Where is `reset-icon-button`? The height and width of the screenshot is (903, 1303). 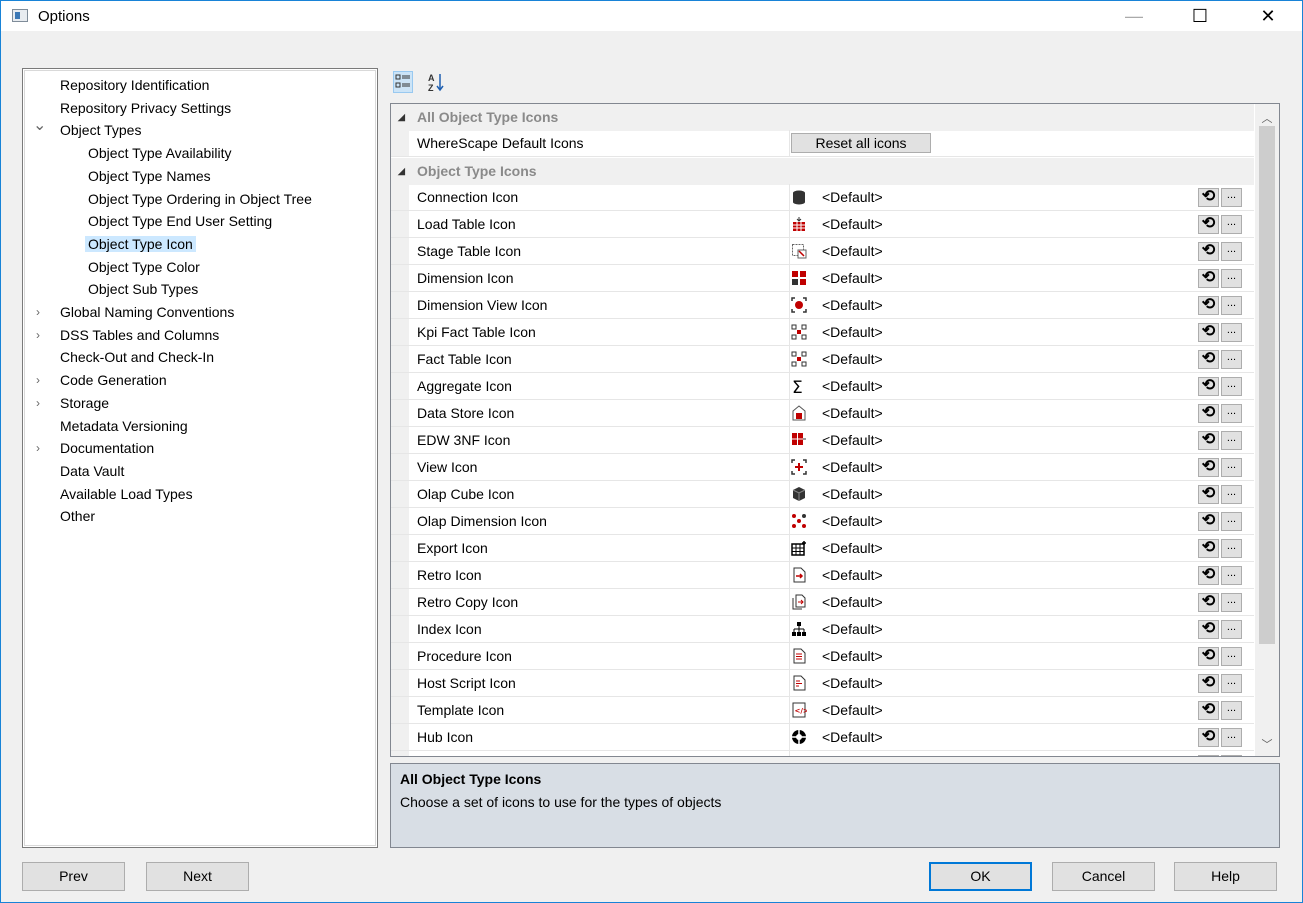
reset-icon-button is located at coordinates (1208, 755).